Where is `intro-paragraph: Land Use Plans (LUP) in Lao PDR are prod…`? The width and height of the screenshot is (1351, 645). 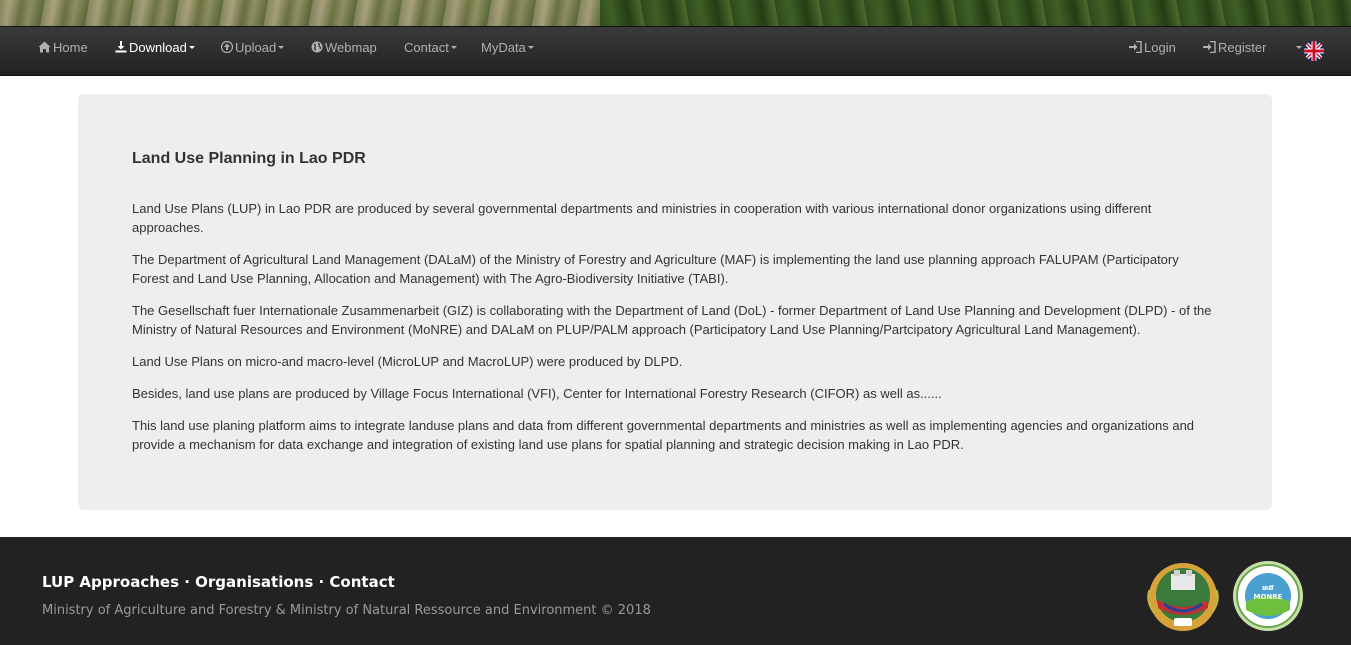 intro-paragraph: Land Use Plans (LUP) in Lao PDR are prod… is located at coordinates (642, 218).